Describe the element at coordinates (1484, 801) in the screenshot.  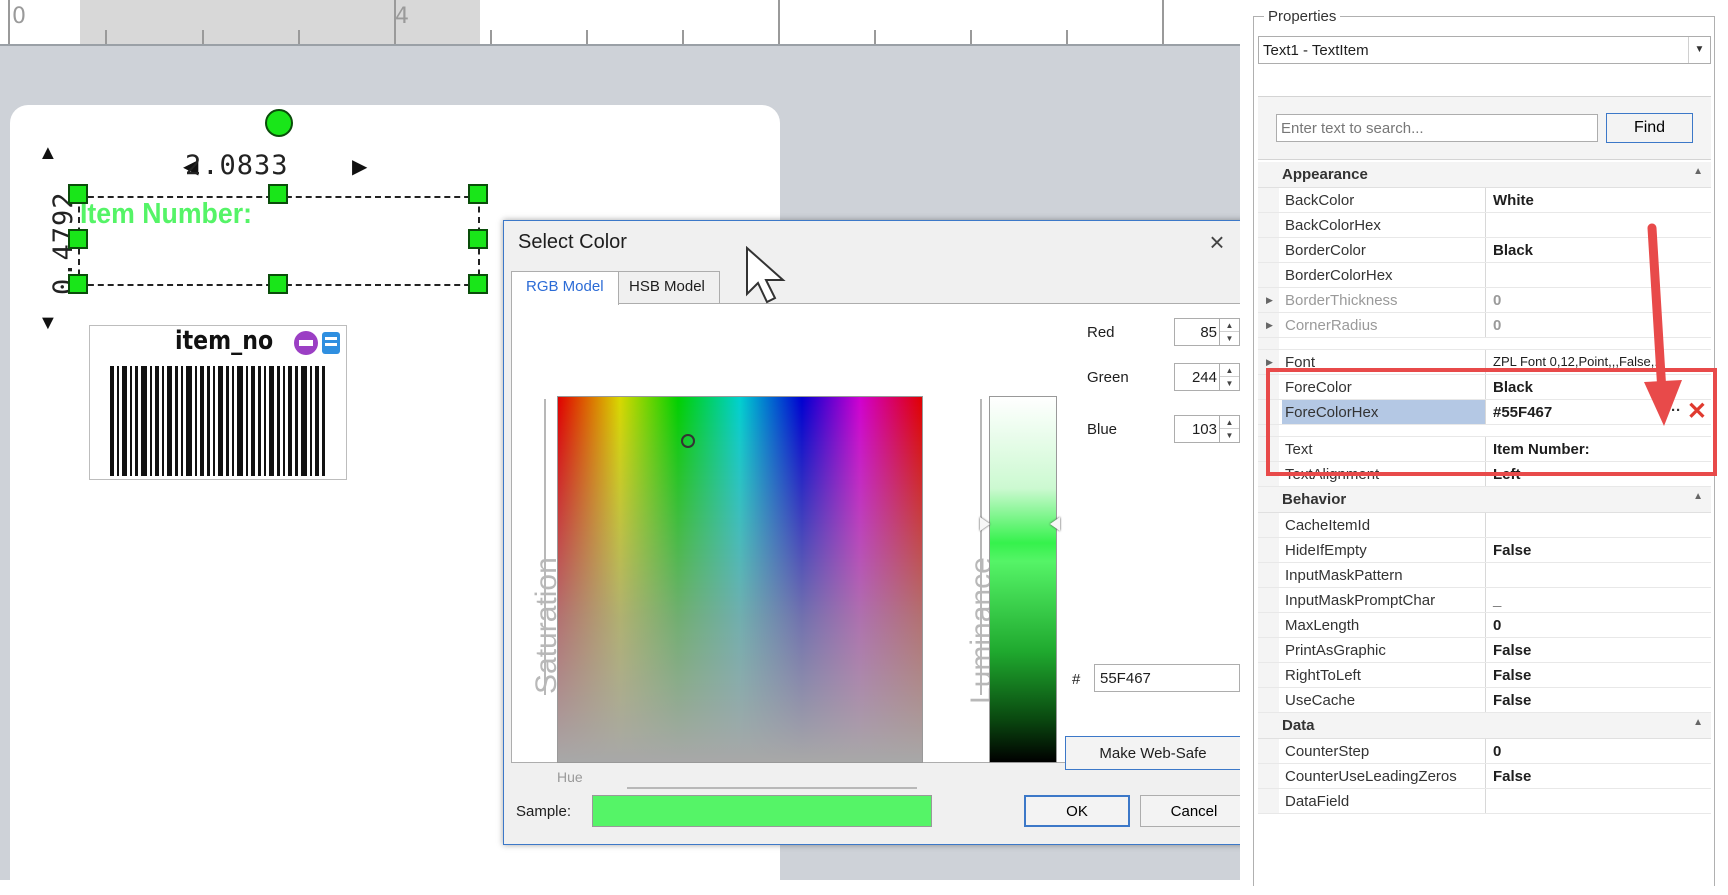
I see `property-row-datafield: DataField` at that location.